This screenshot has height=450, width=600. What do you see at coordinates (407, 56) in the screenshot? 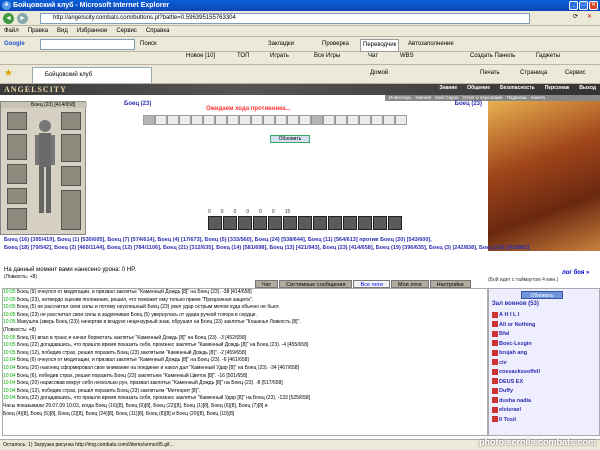
I see `link-wbs: WBS` at bounding box center [407, 56].